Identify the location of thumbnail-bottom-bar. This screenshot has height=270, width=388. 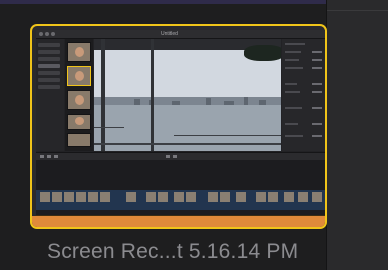
(178, 221).